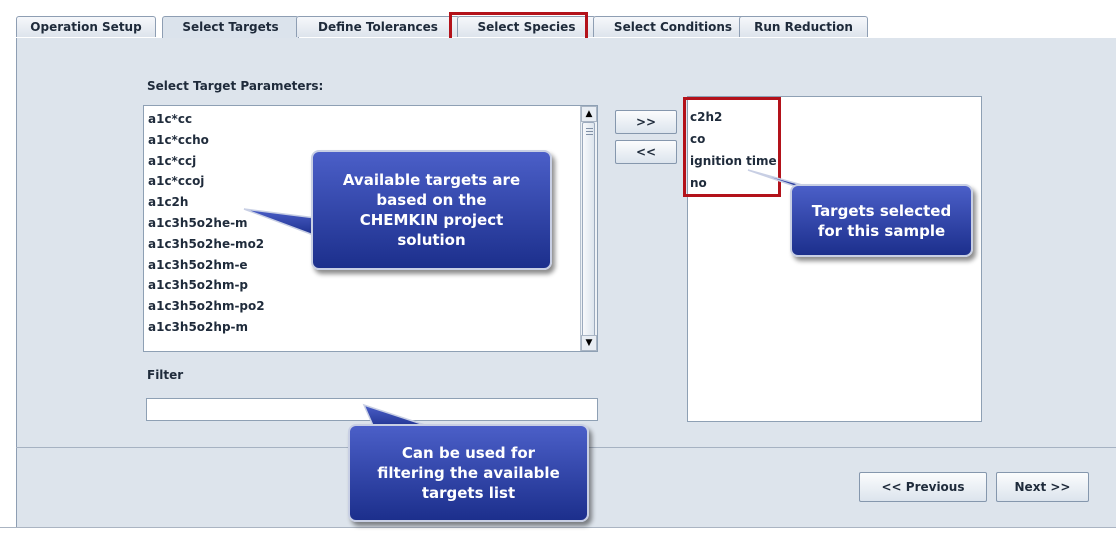 The height and width of the screenshot is (540, 1116). Describe the element at coordinates (280, 223) in the screenshot. I see `available-callout-pointer` at that location.